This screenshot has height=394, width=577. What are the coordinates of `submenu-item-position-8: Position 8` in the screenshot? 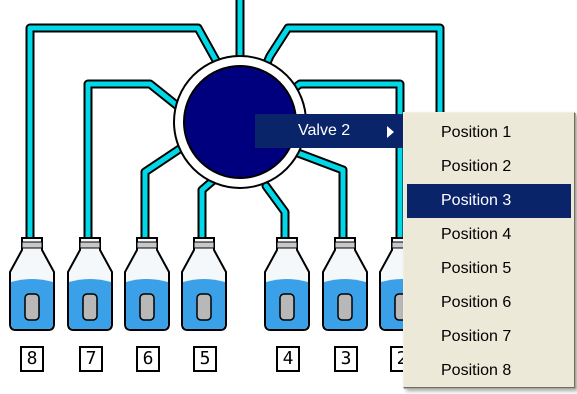 It's located at (489, 371).